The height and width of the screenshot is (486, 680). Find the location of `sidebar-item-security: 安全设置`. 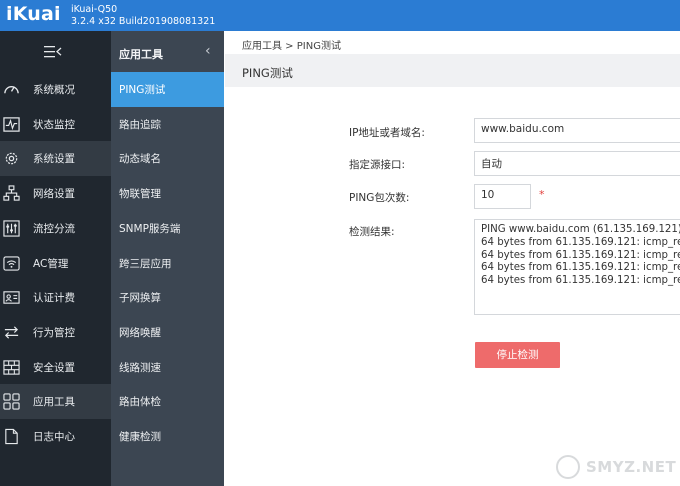

sidebar-item-security: 安全设置 is located at coordinates (55, 367).